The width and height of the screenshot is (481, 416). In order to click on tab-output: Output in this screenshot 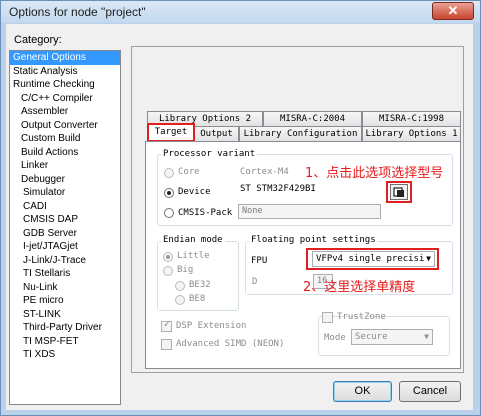, I will do `click(216, 134)`.